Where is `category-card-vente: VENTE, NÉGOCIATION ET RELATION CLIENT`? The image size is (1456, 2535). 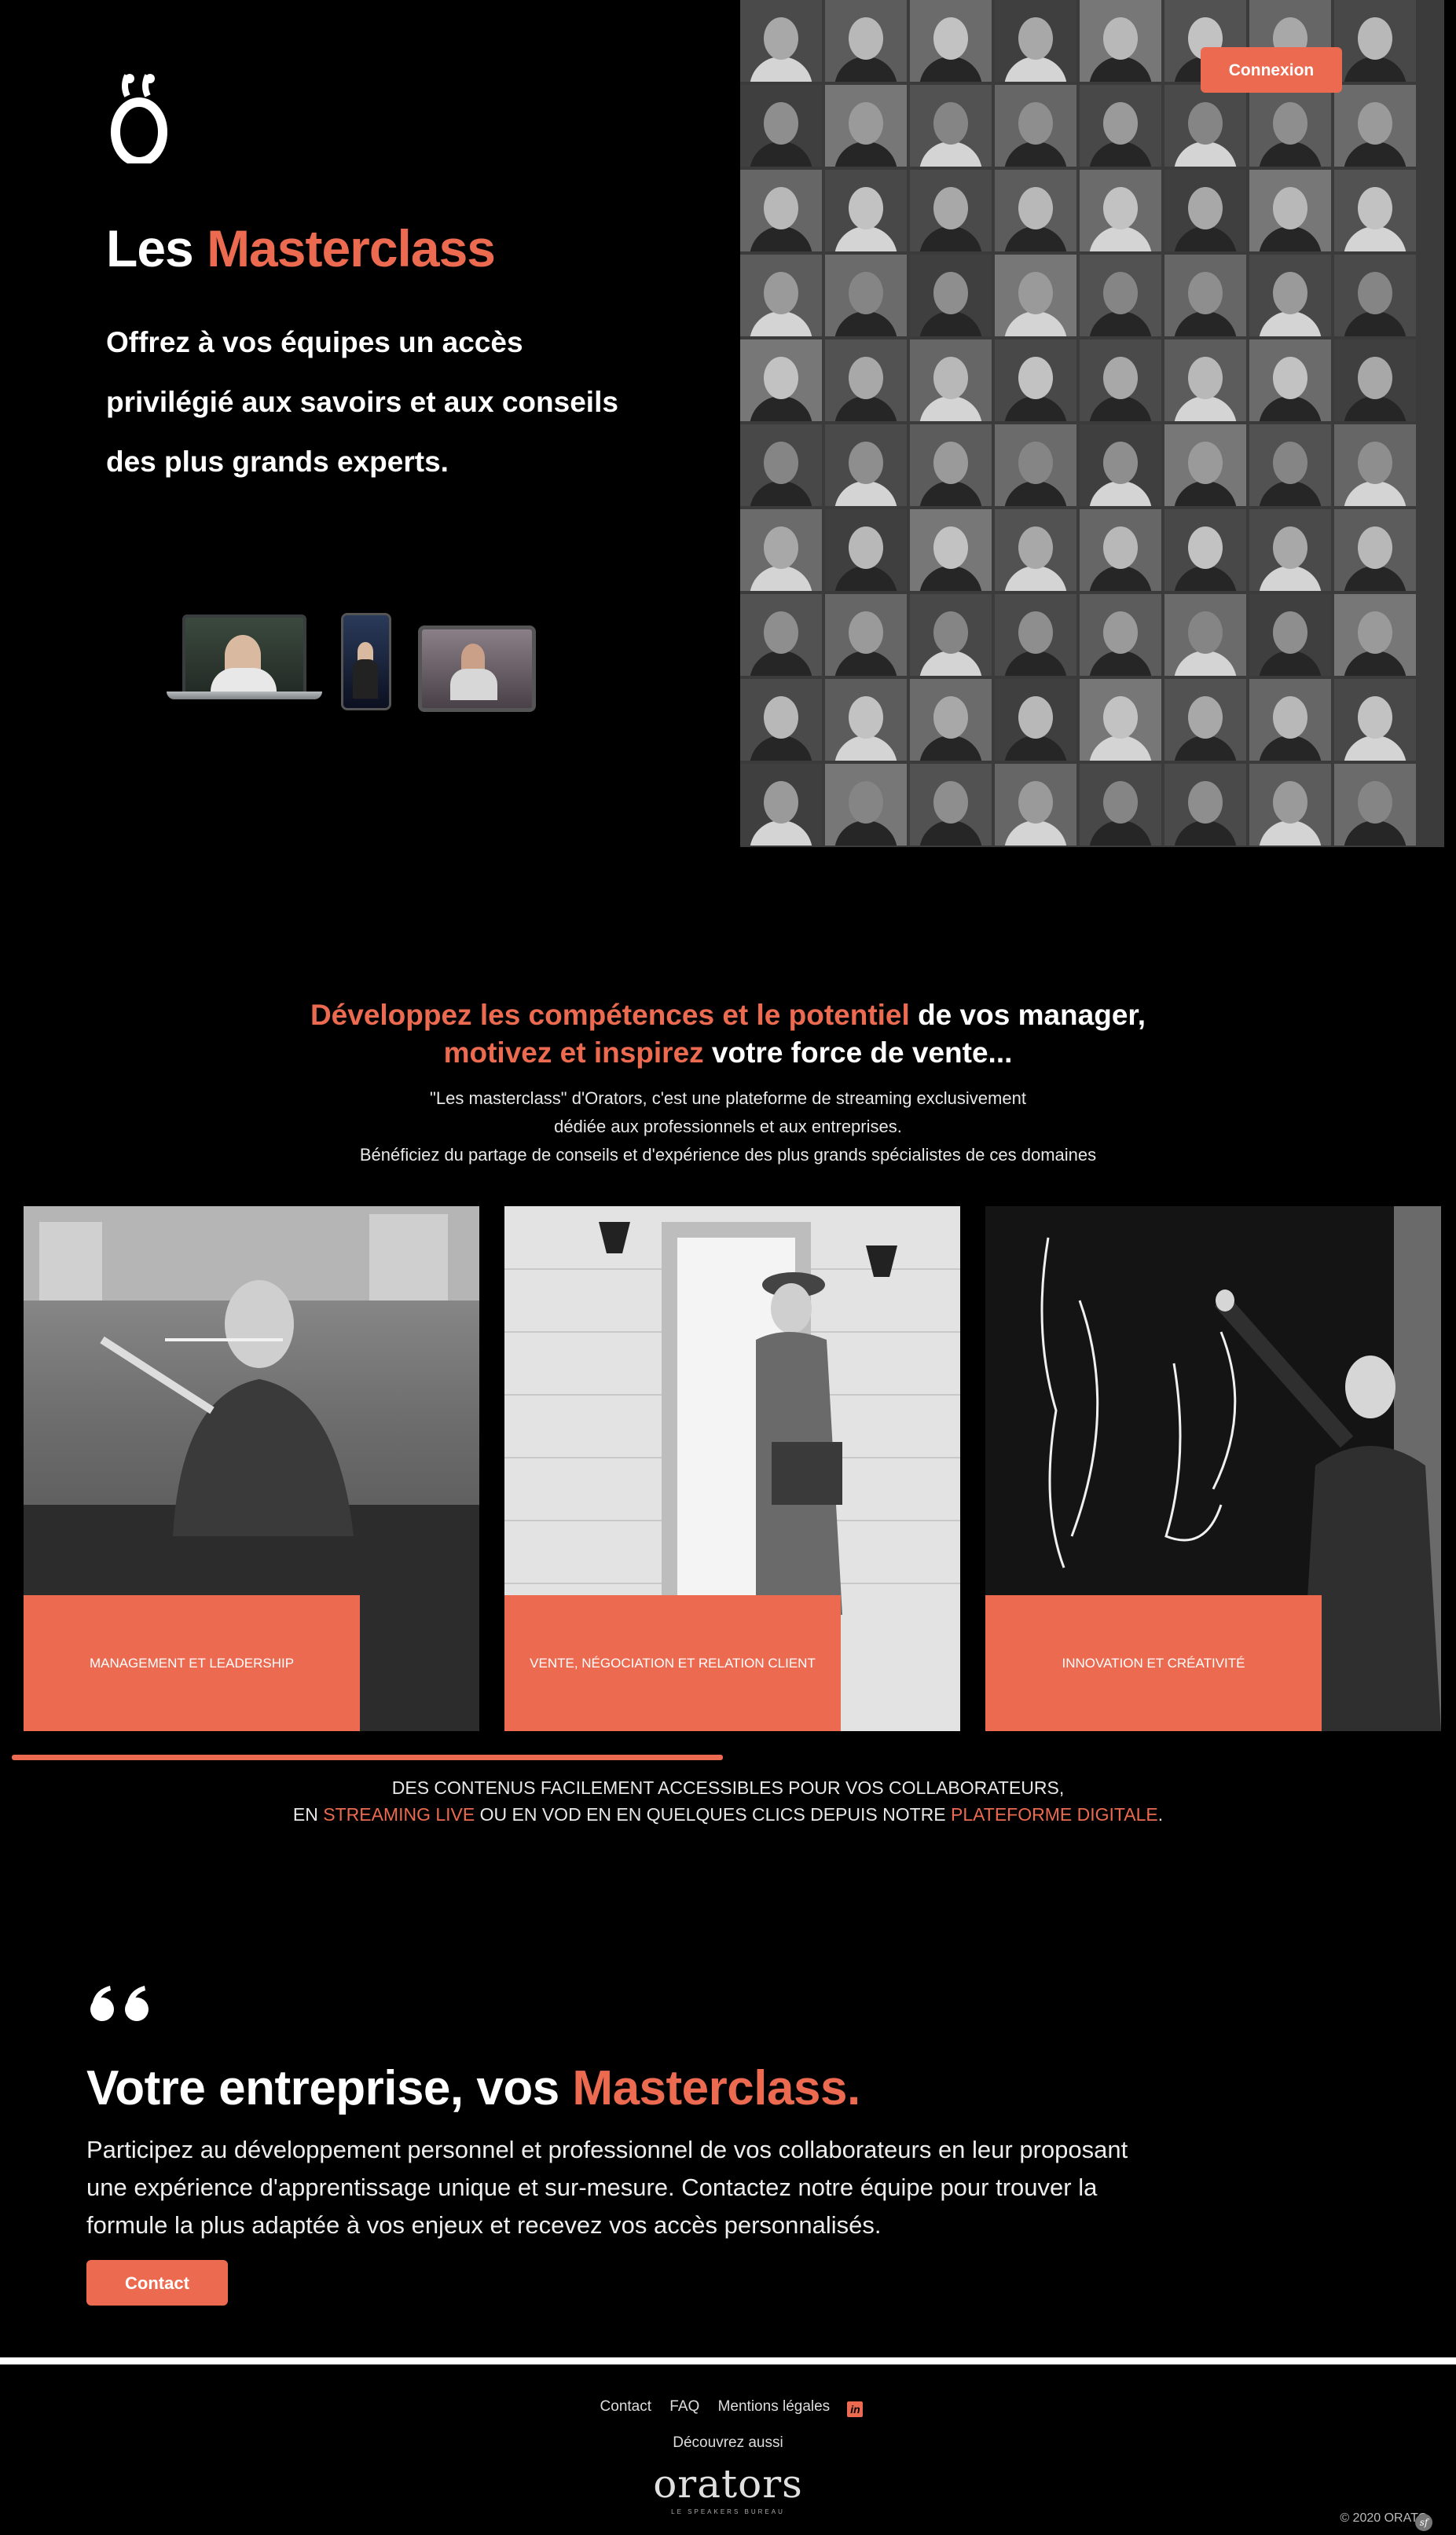 category-card-vente: VENTE, NÉGOCIATION ET RELATION CLIENT is located at coordinates (732, 1468).